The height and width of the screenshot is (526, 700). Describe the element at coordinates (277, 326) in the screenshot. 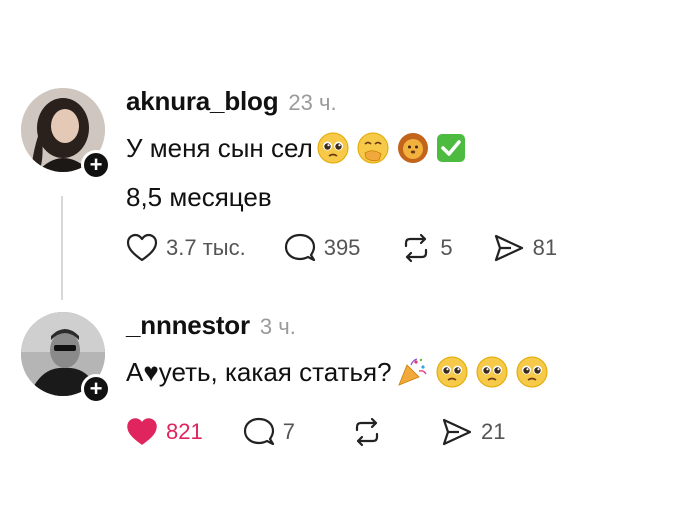

I see `post2-timestamp: 3 ч.` at that location.